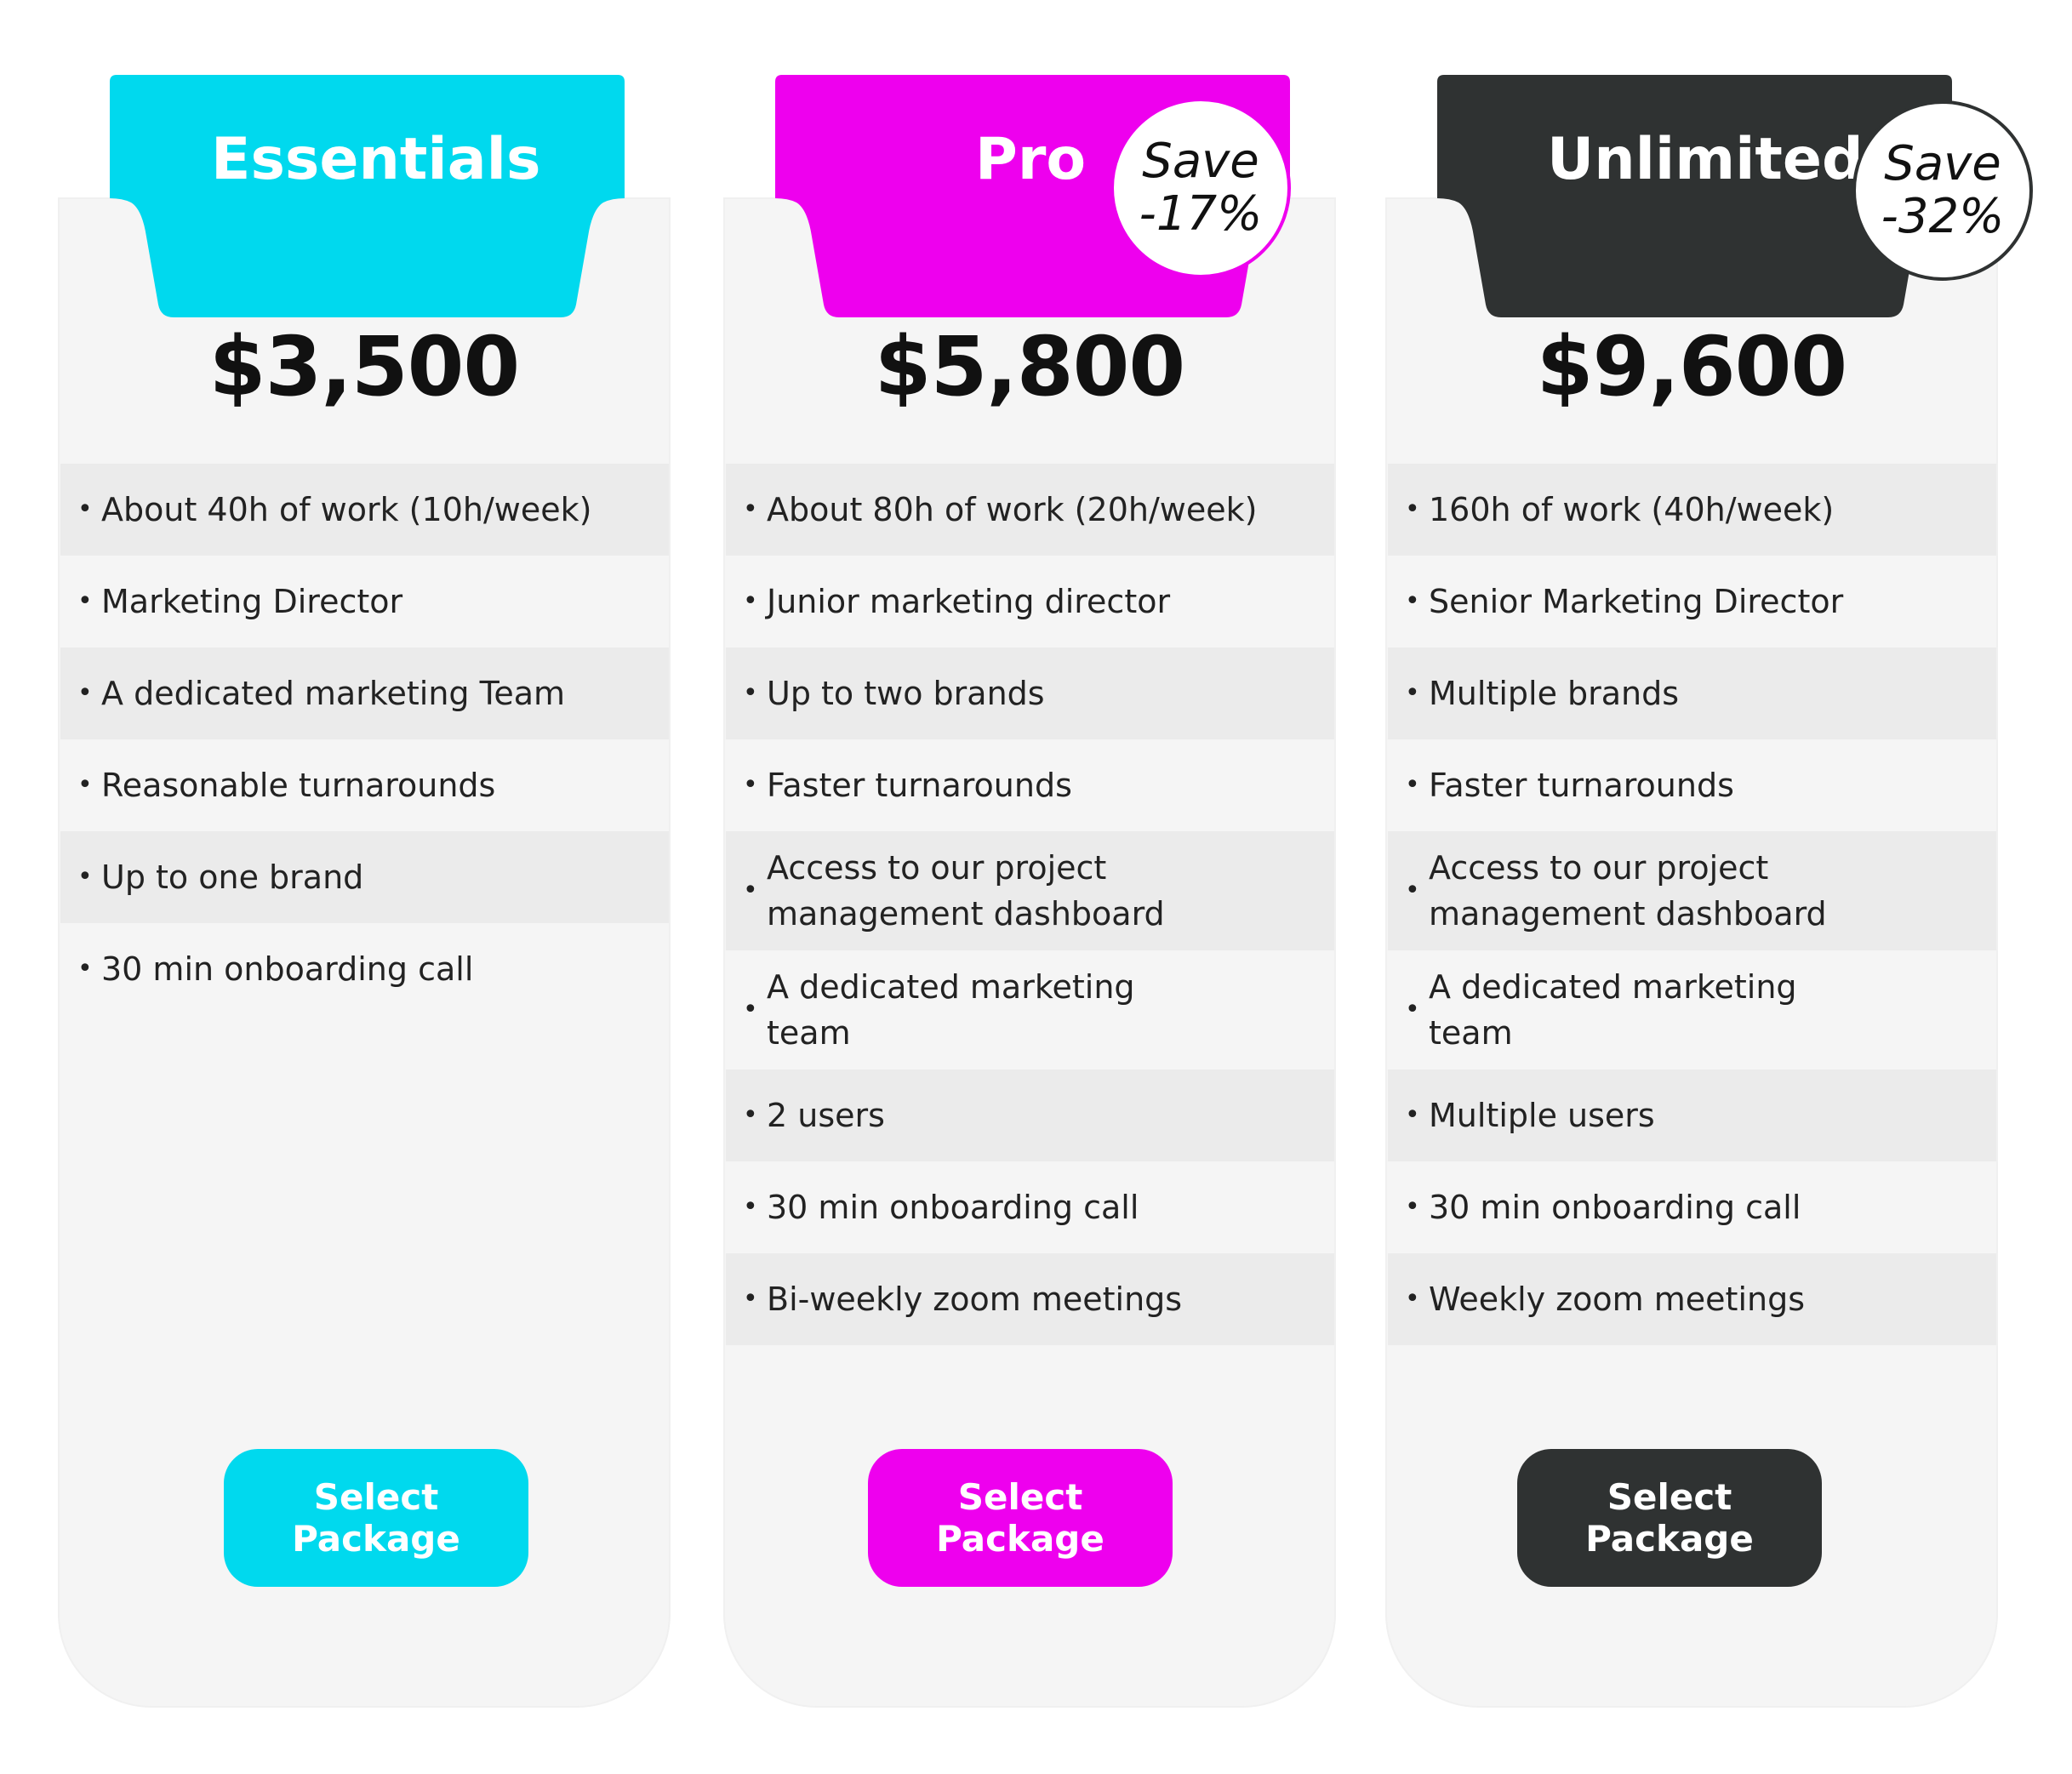 Image resolution: width=2072 pixels, height=1774 pixels. I want to click on feature-item: • Weekly zoom meetings, so click(1692, 1299).